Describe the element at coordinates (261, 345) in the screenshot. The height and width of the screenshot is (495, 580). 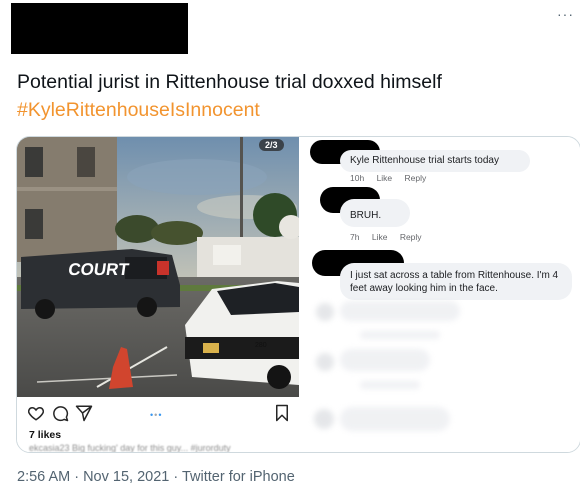
I see `police-car-number: 280` at that location.